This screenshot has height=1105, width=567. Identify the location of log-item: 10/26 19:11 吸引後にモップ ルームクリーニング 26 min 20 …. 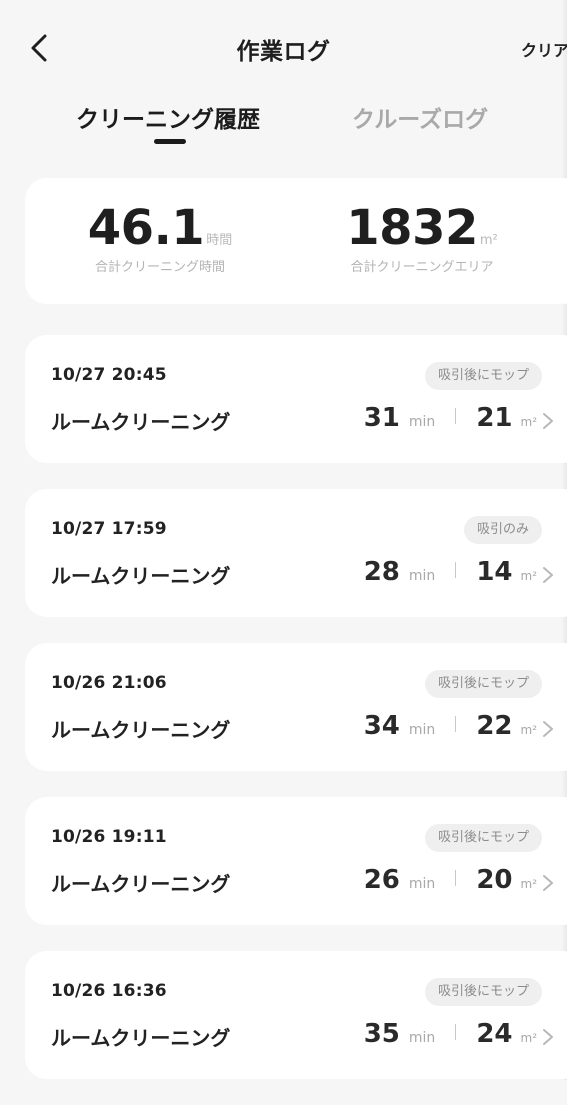
(296, 861).